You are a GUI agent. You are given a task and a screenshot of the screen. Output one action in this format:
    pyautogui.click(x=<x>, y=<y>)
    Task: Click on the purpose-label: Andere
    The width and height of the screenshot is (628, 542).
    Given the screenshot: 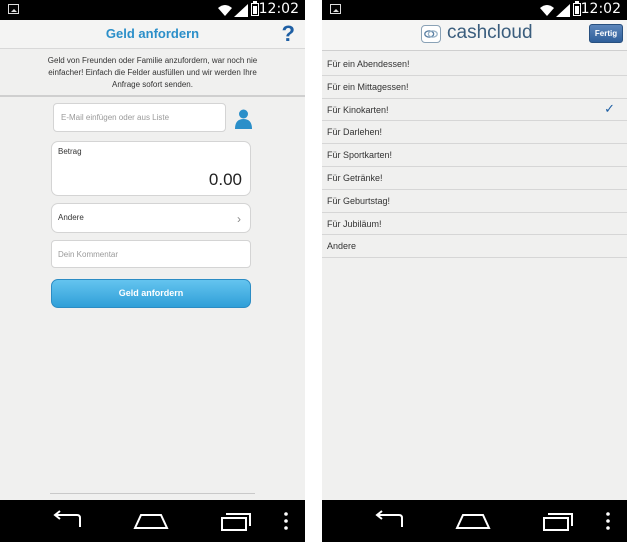 What is the action you would take?
    pyautogui.click(x=71, y=217)
    